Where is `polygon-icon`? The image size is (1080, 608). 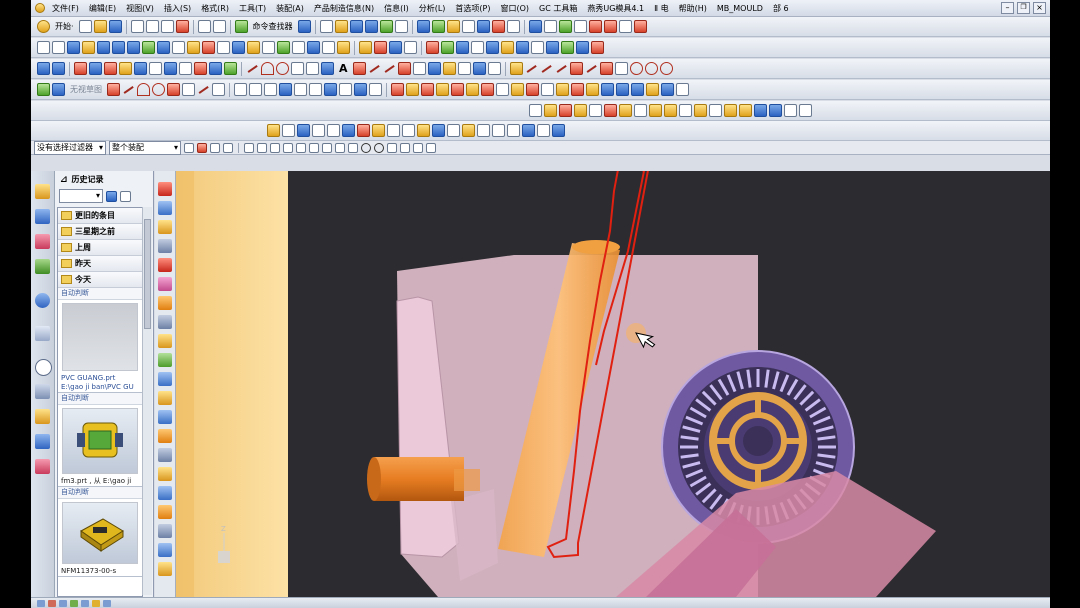
polygon-icon is located at coordinates (312, 68).